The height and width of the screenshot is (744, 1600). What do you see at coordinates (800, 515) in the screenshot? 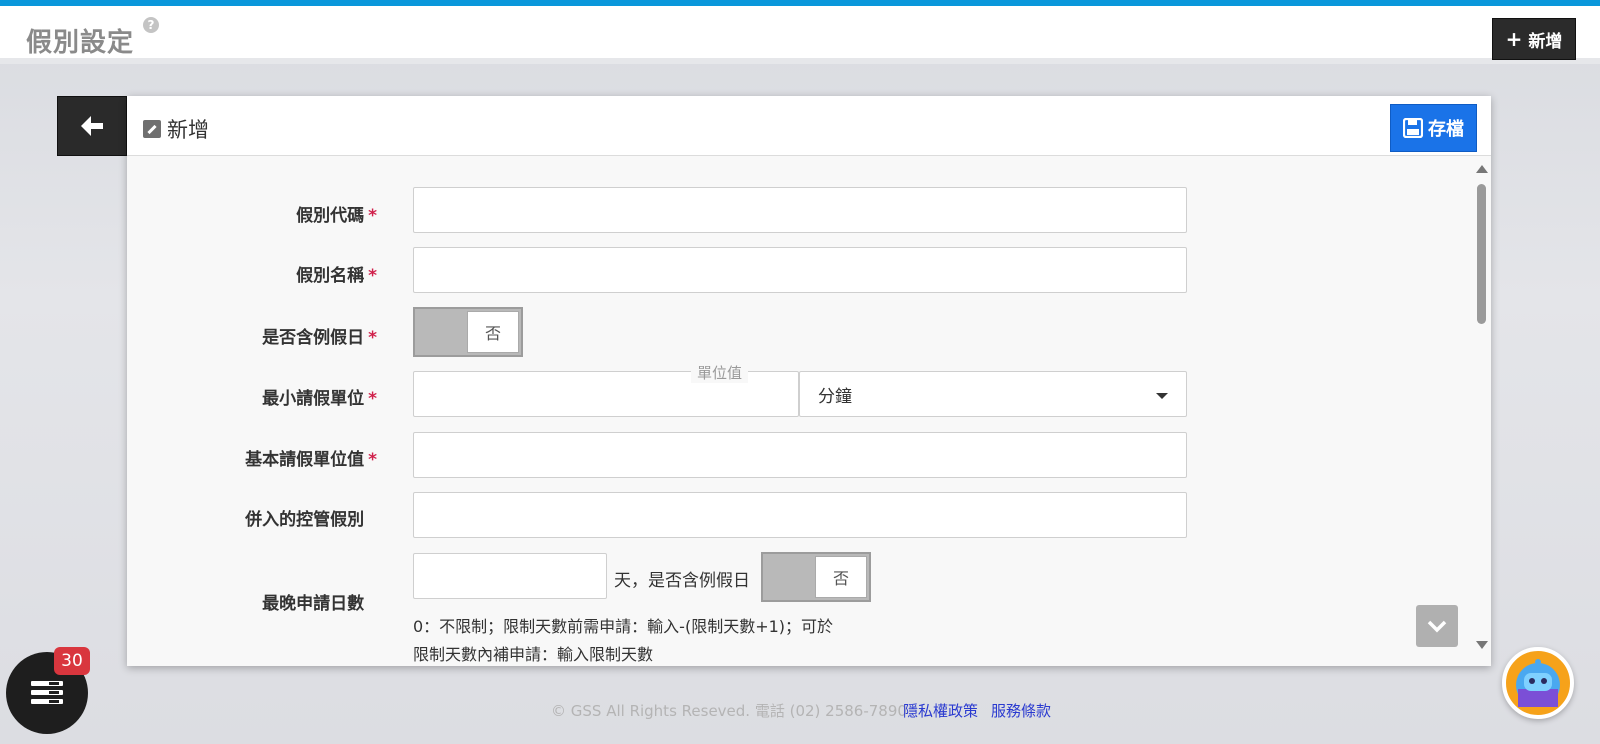
I see `merged-leave-input` at bounding box center [800, 515].